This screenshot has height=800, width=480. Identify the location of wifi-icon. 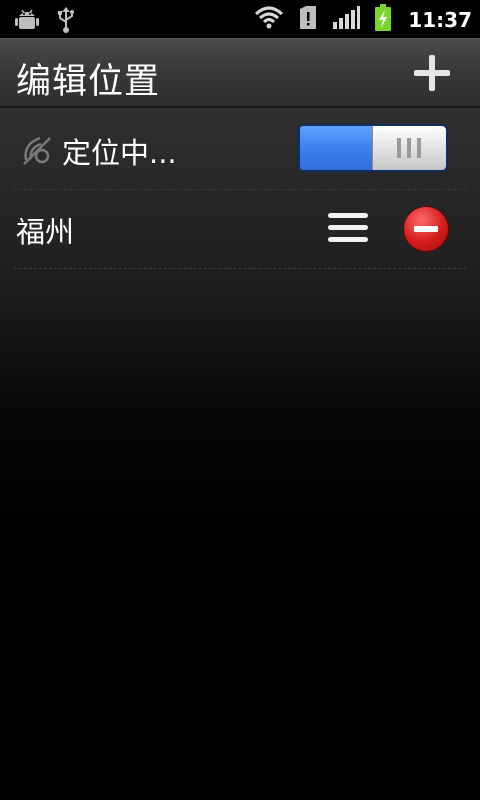
(269, 20).